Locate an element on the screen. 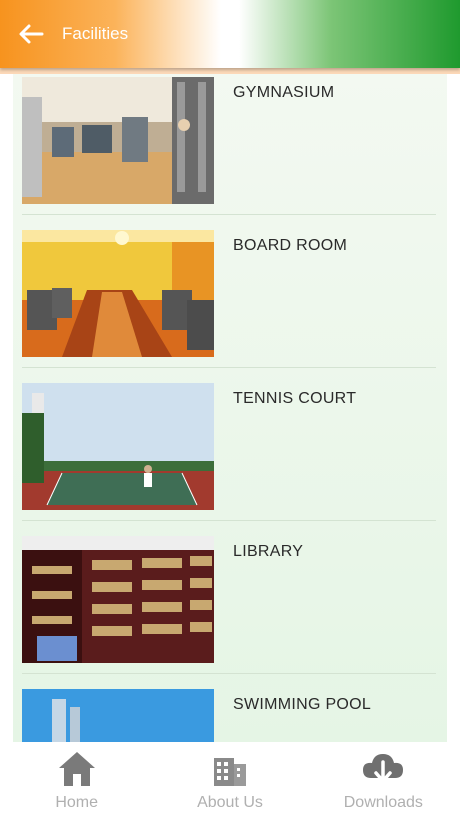 This screenshot has width=460, height=818. building-icon is located at coordinates (229, 772).